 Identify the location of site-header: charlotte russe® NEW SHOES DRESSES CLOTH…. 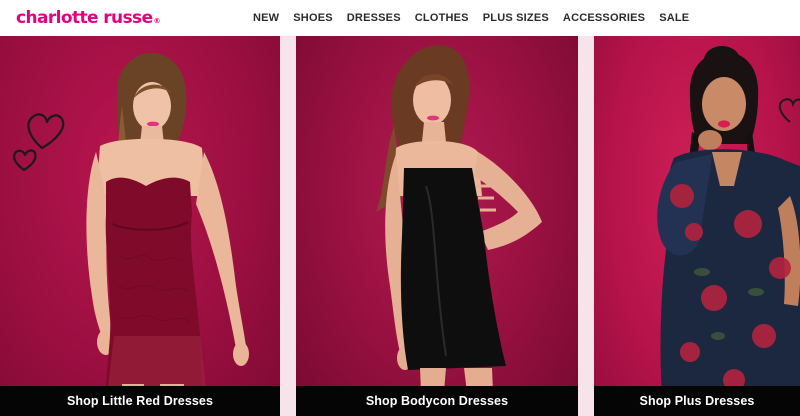
(400, 18).